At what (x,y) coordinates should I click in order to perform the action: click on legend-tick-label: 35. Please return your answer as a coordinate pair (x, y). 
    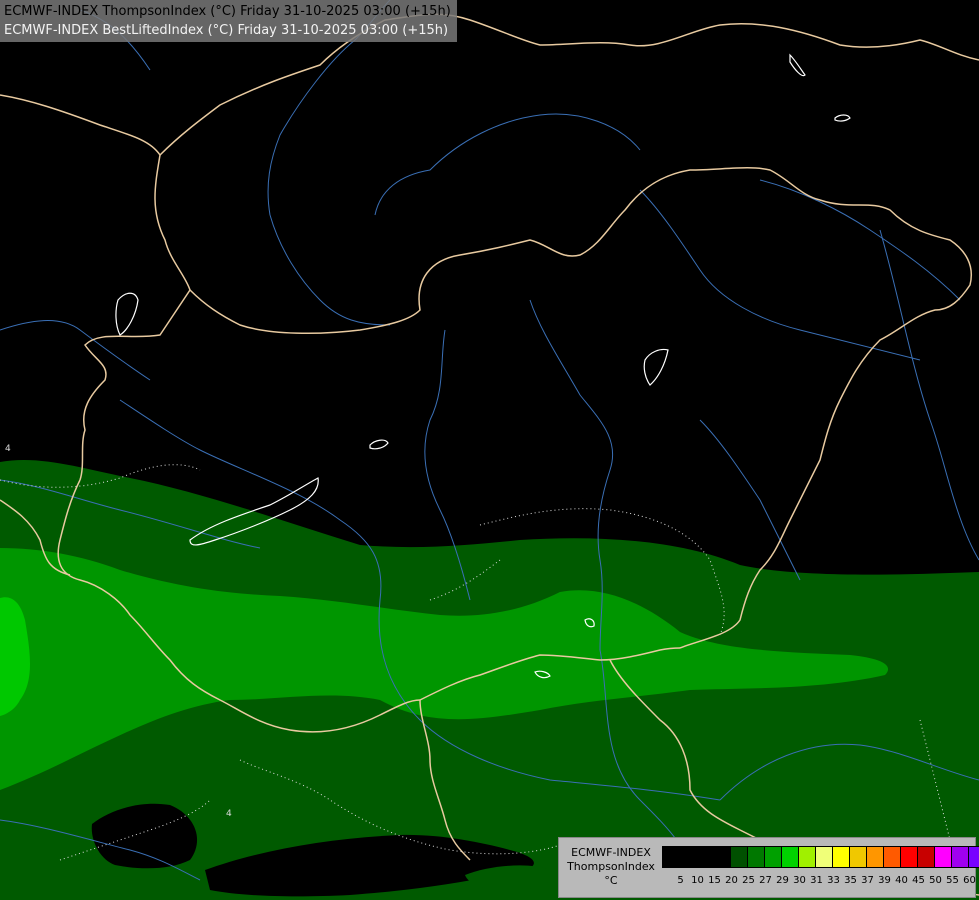
    Looking at the image, I should click on (850, 880).